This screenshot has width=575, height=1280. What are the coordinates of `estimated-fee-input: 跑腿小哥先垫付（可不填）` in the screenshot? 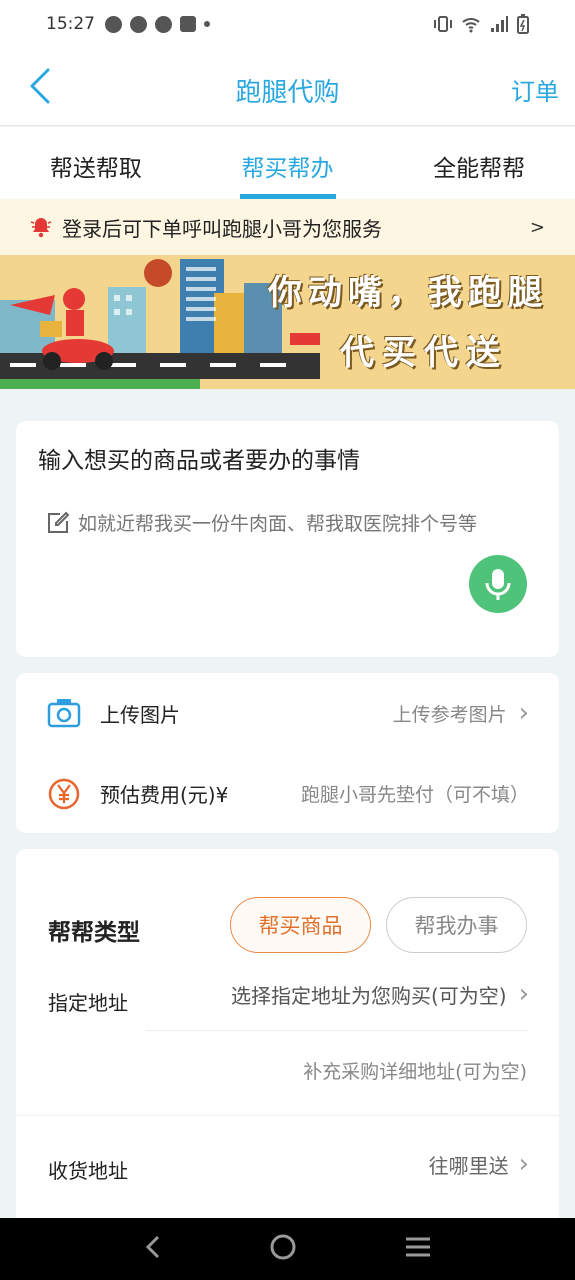 It's located at (415, 793).